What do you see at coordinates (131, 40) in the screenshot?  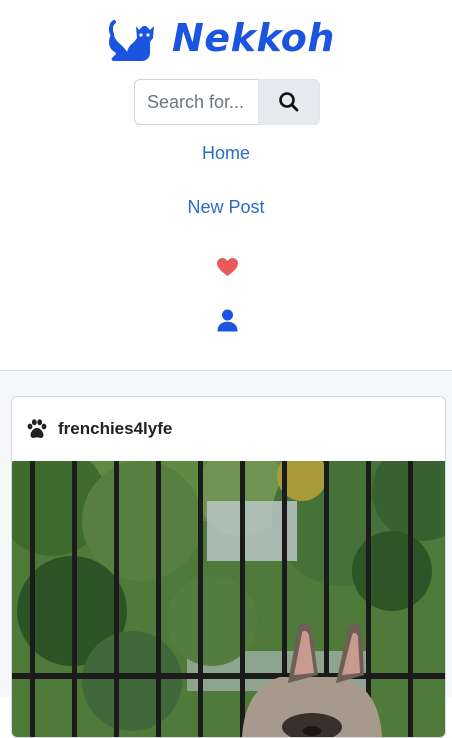 I see `cat-icon` at bounding box center [131, 40].